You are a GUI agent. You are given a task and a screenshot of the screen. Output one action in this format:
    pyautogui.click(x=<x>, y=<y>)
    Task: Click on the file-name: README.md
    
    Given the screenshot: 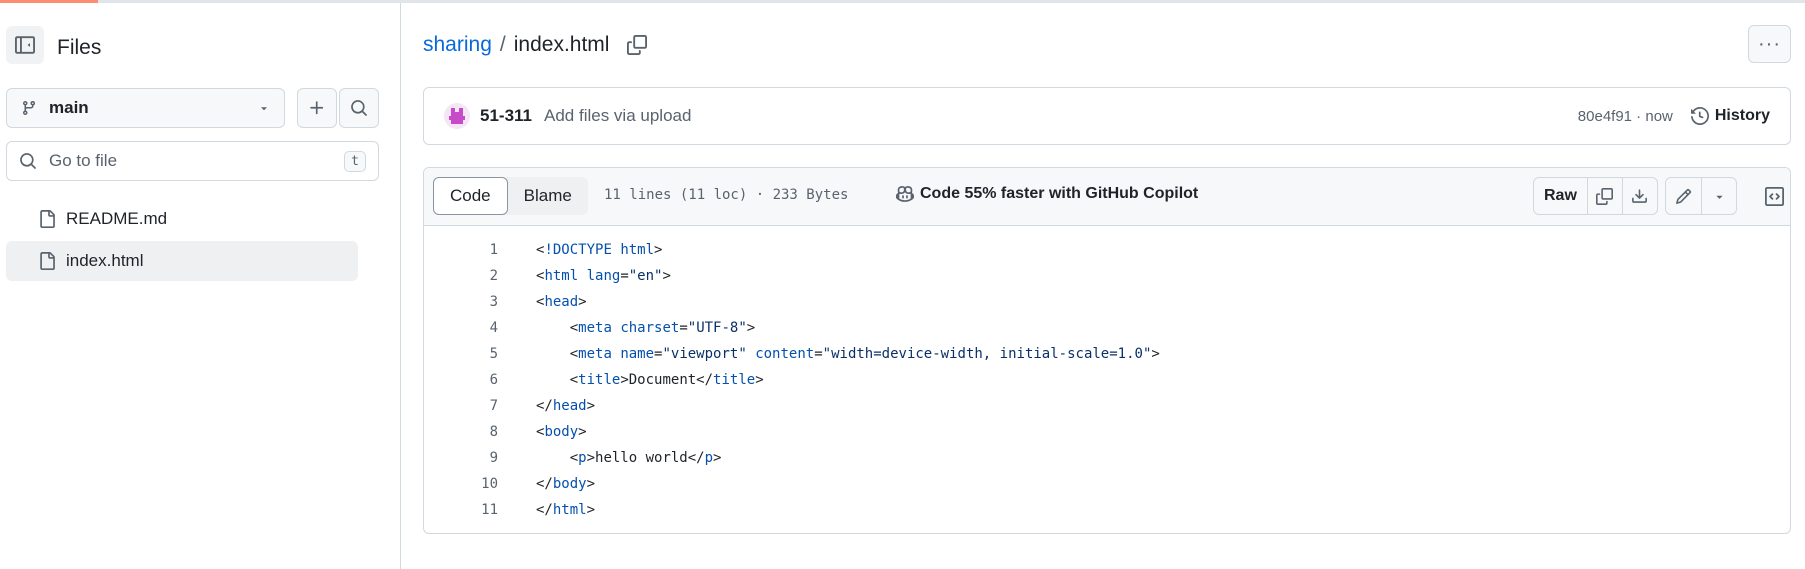 What is the action you would take?
    pyautogui.click(x=117, y=218)
    